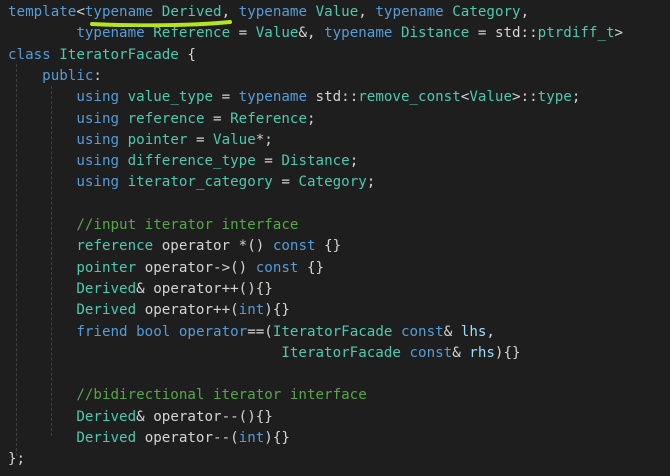  What do you see at coordinates (174, 246) in the screenshot?
I see `code-line: reference operator *() const {}` at bounding box center [174, 246].